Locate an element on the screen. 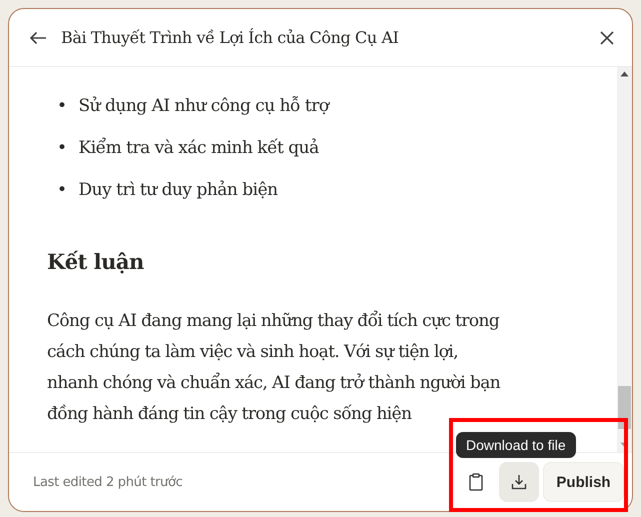 This screenshot has width=641, height=517. download-button is located at coordinates (519, 482).